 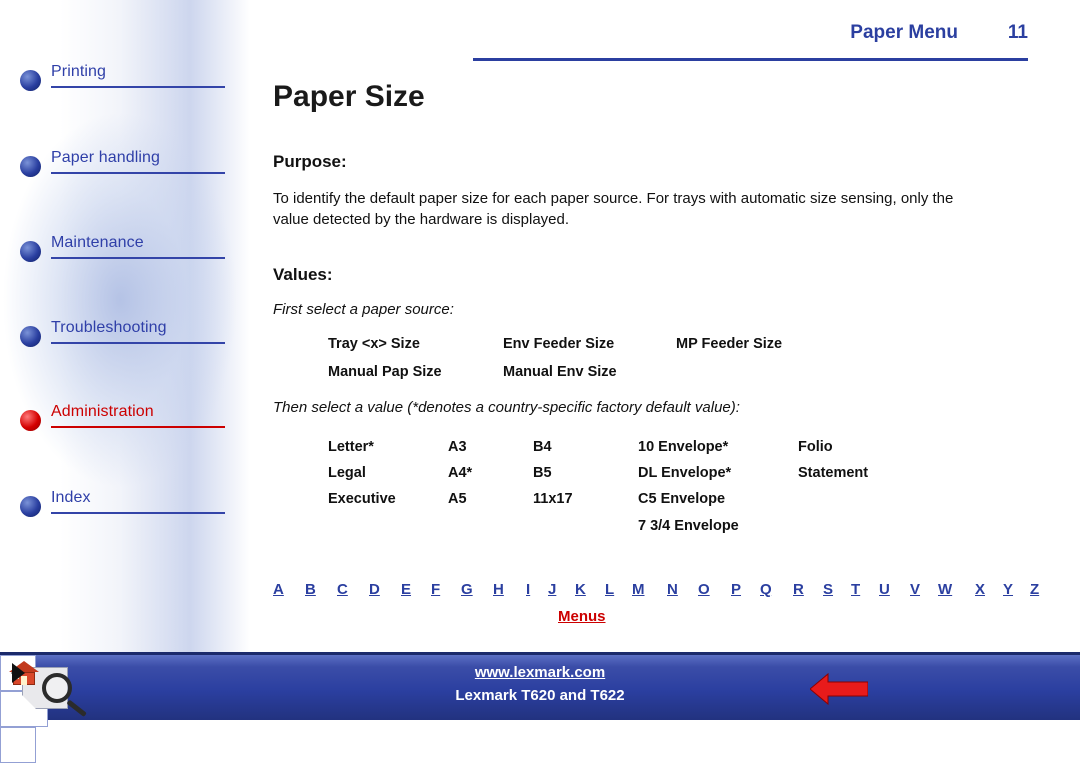 I want to click on back-arrow-svg, so click(x=839, y=689).